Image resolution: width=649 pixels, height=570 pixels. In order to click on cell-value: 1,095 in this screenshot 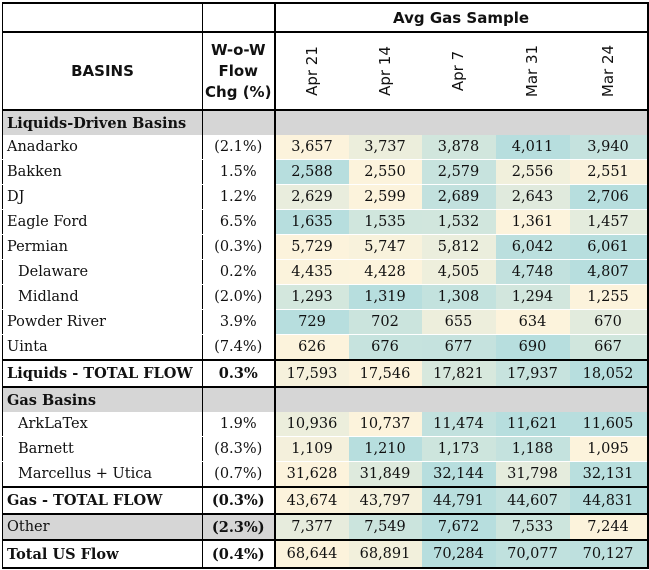, I will do `click(609, 449)`.